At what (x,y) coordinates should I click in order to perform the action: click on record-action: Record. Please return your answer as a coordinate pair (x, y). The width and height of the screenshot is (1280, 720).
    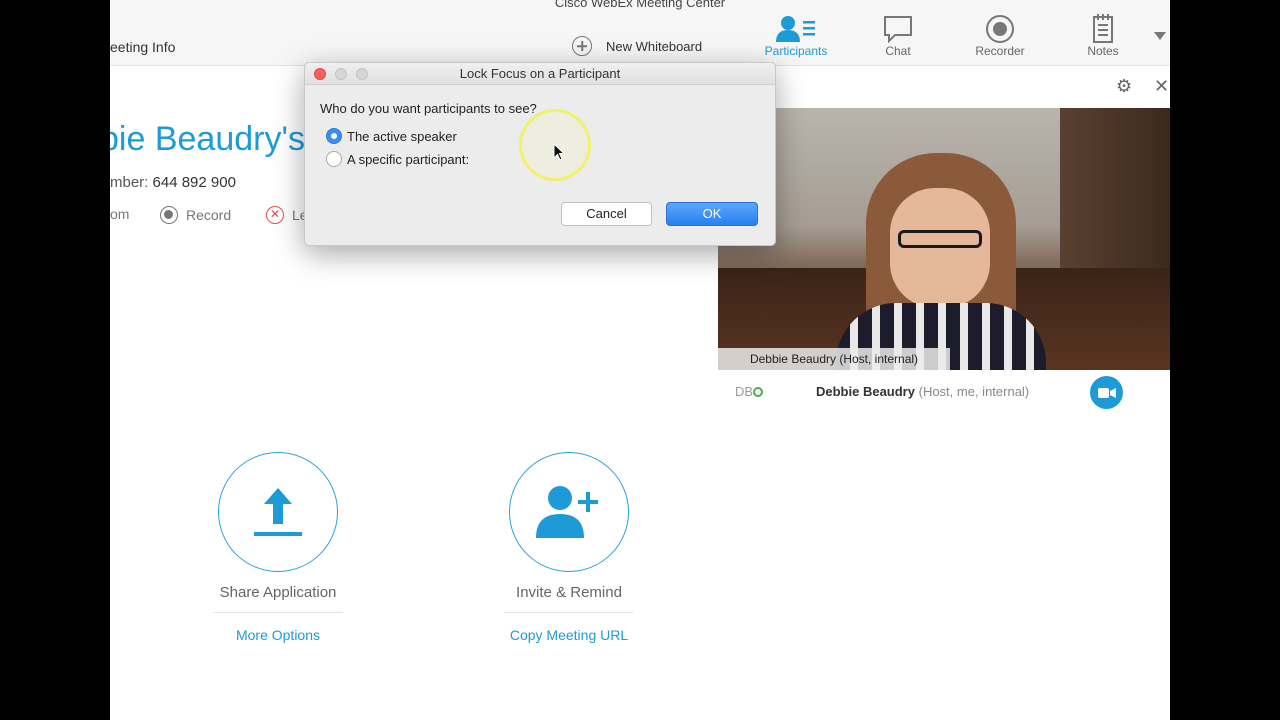
    Looking at the image, I should click on (195, 215).